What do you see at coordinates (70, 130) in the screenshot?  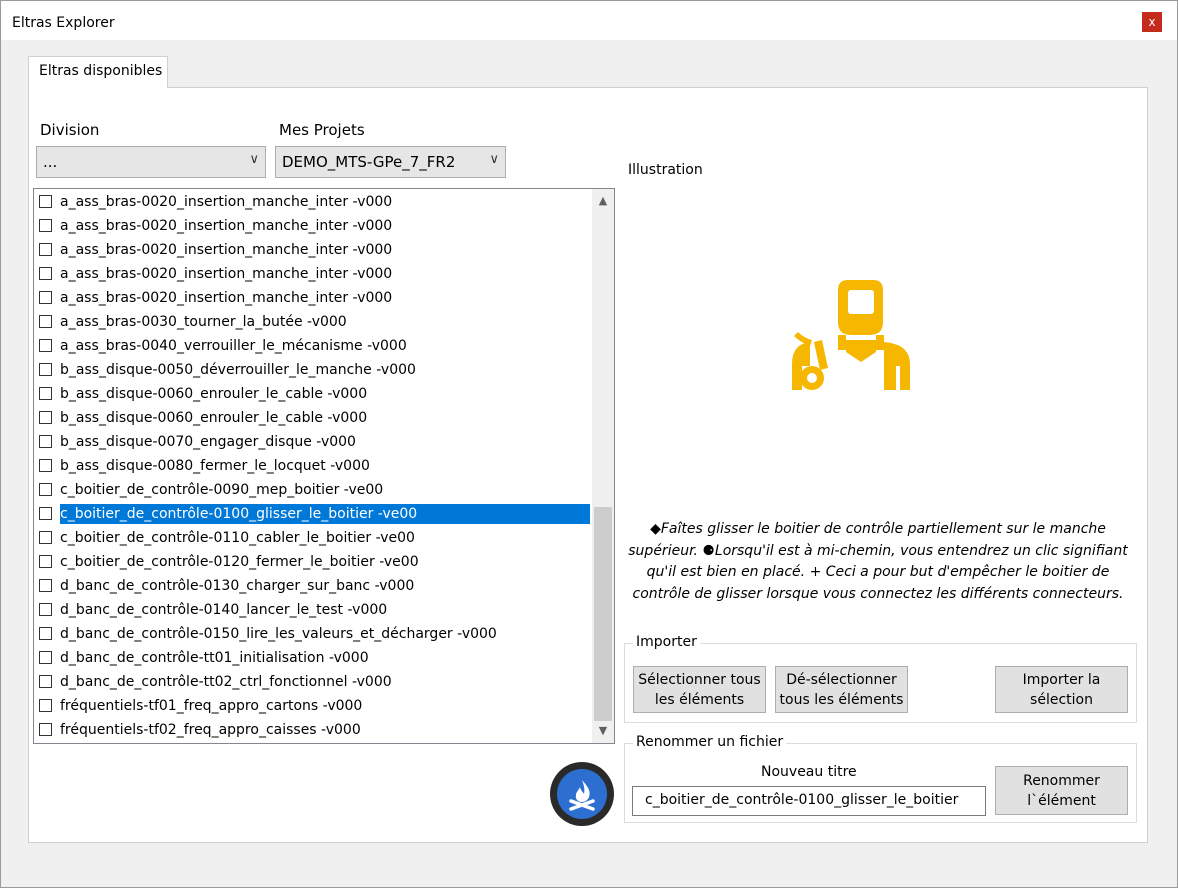 I see `division-label: Division` at bounding box center [70, 130].